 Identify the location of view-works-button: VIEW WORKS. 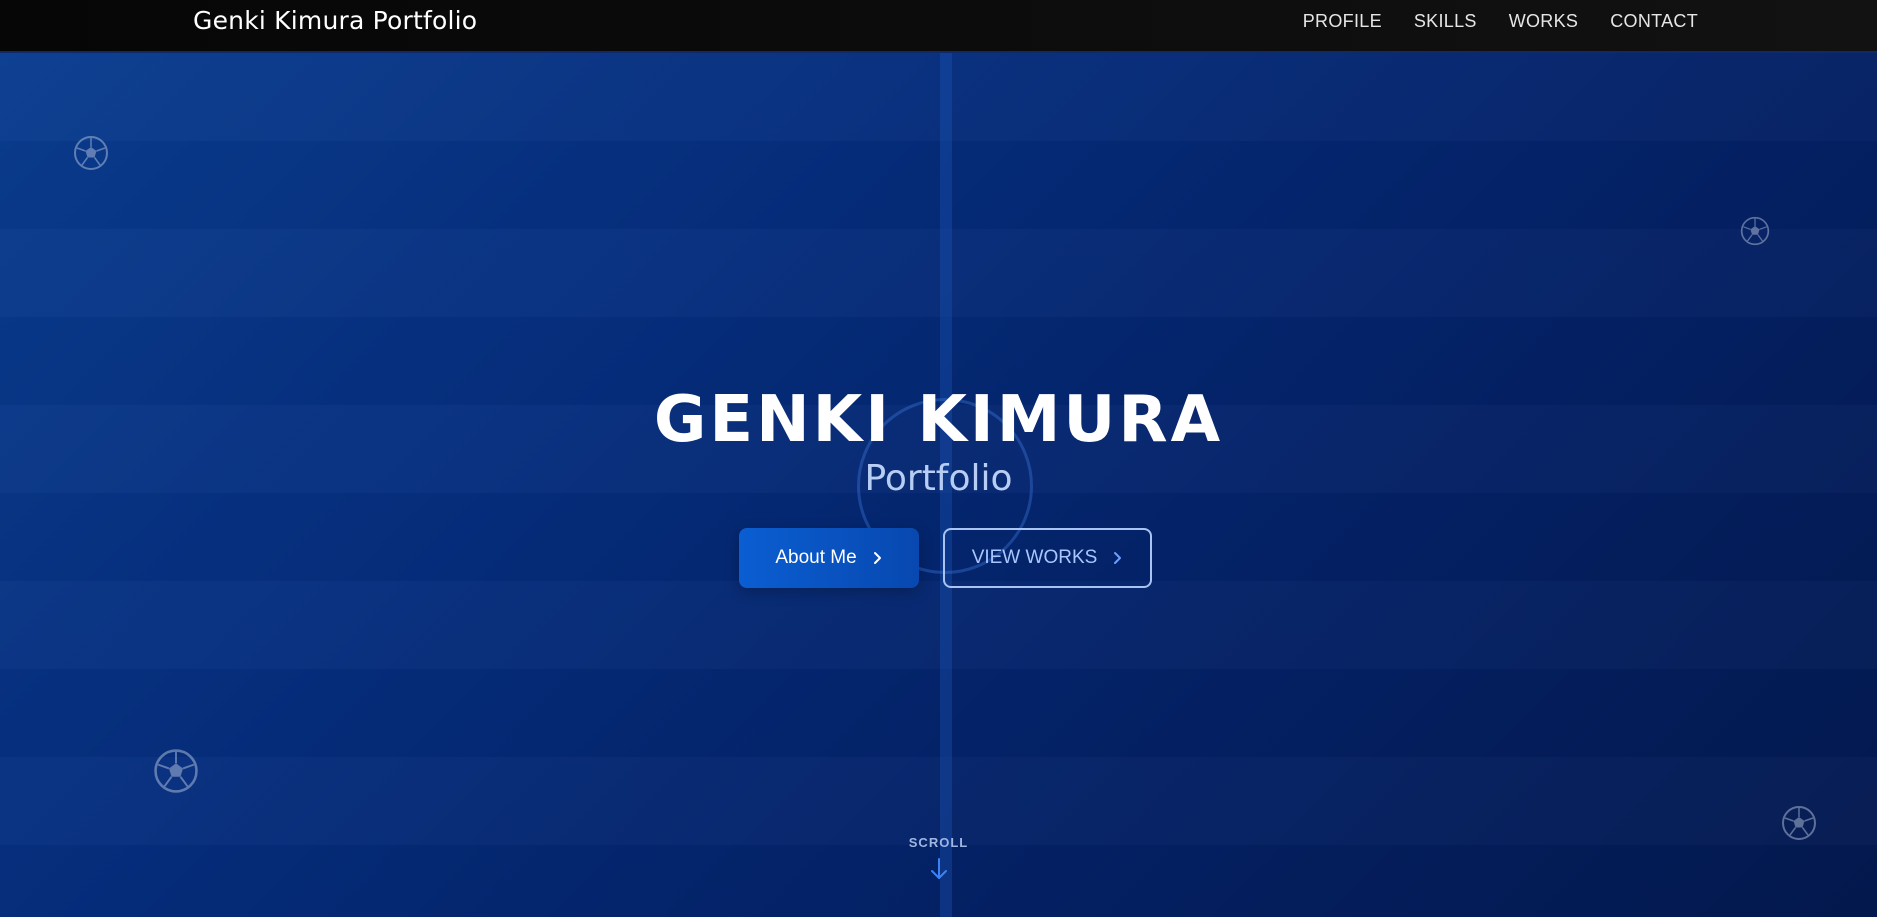
(1047, 558).